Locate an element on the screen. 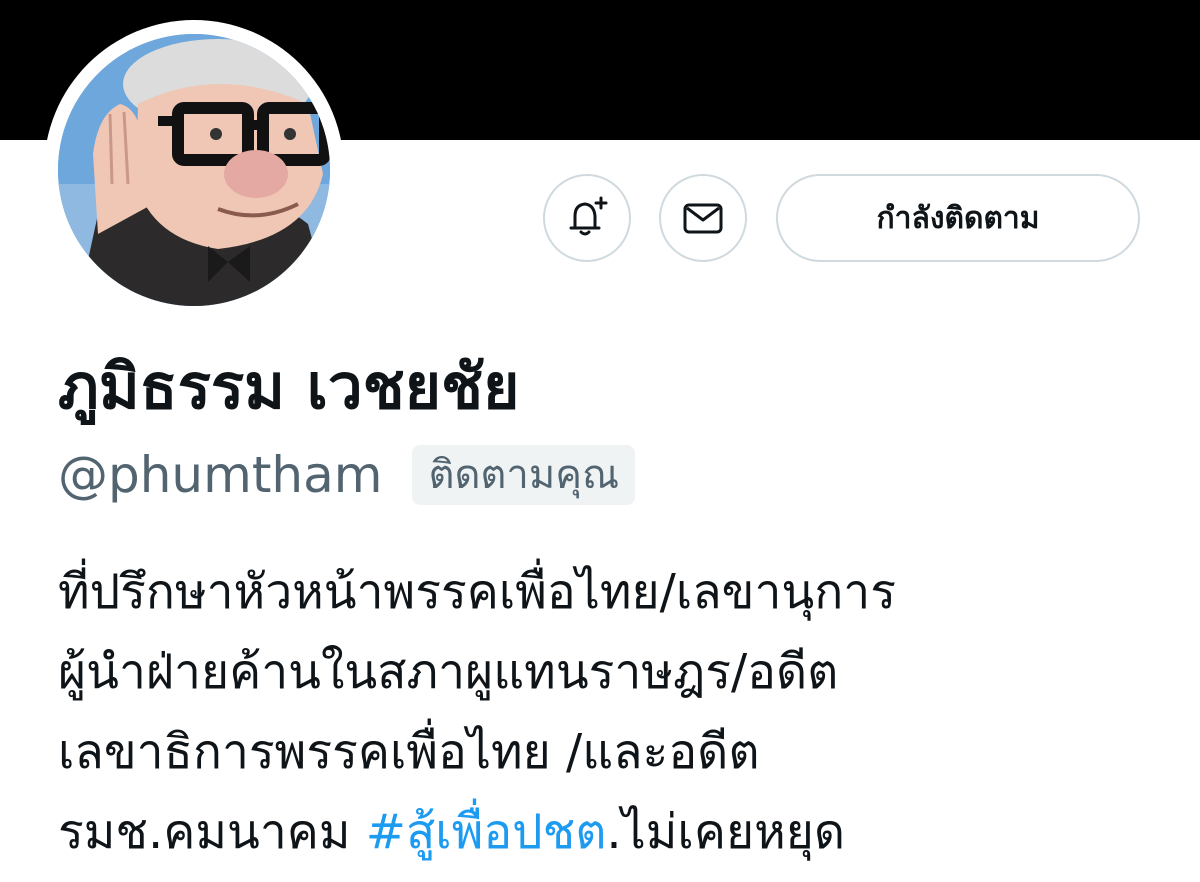 This screenshot has height=882, width=1200. bell-plus-icon is located at coordinates (588, 216).